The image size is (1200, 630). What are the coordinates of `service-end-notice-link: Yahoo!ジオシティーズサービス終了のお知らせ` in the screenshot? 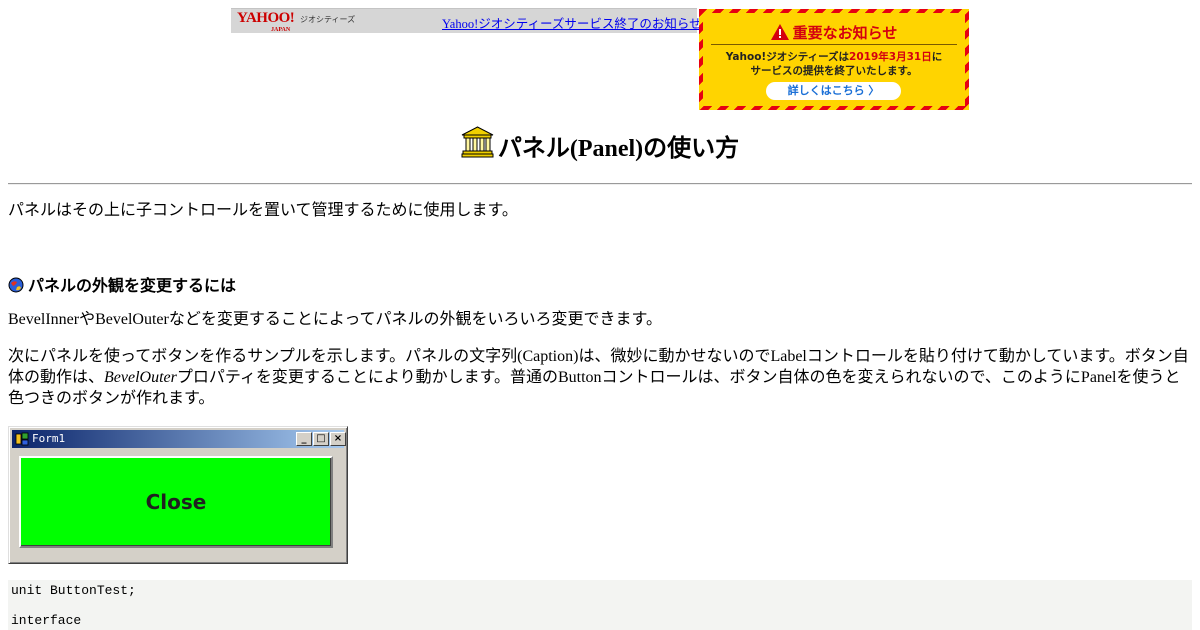 It's located at (572, 22).